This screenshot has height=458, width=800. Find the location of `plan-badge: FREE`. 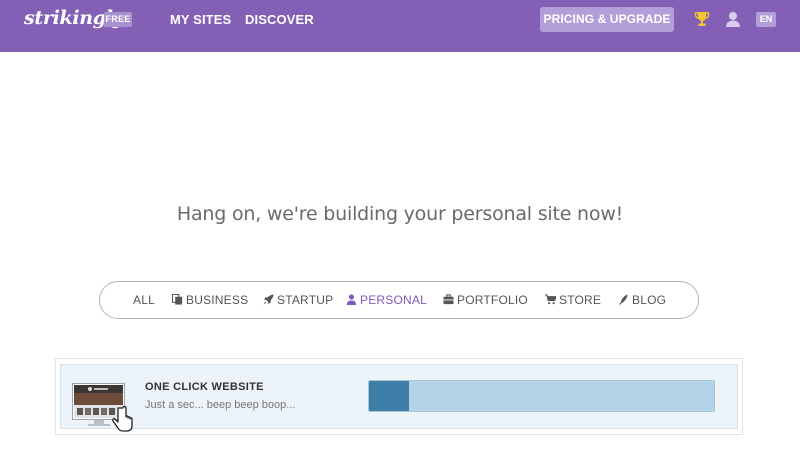

plan-badge: FREE is located at coordinates (118, 19).